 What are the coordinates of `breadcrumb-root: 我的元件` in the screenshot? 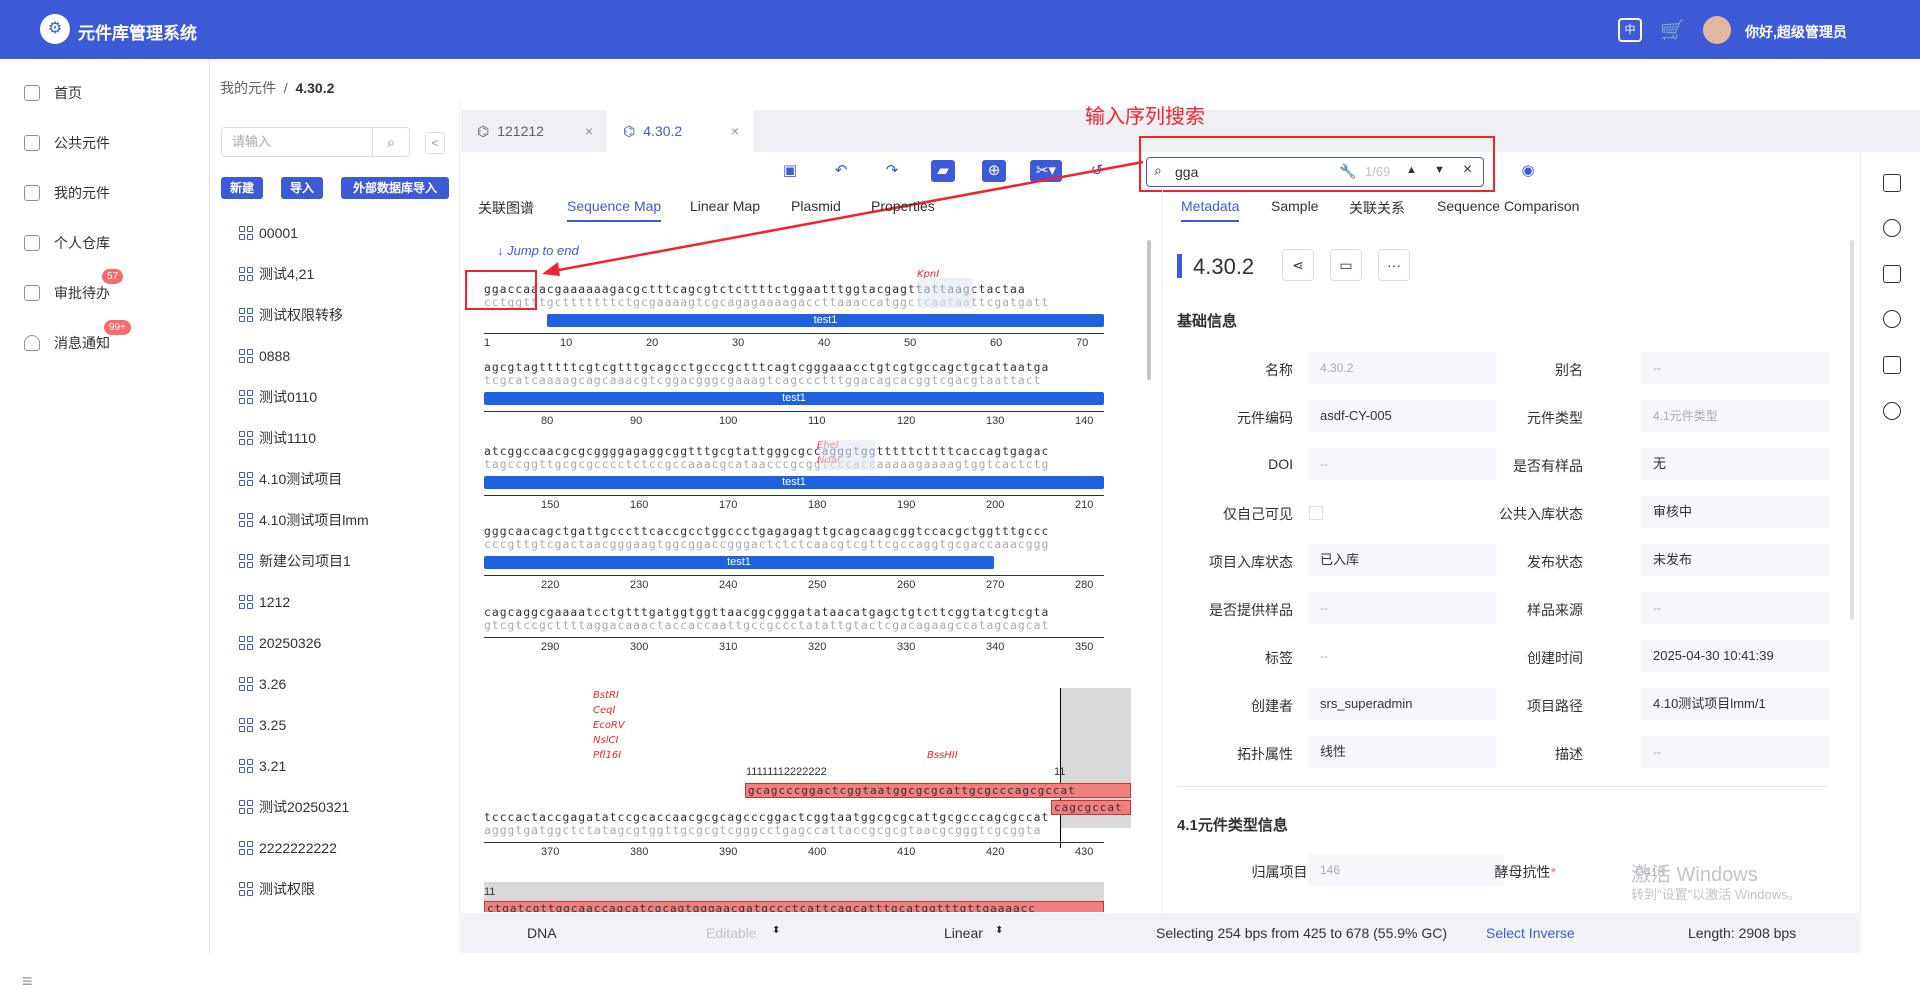 It's located at (248, 88).